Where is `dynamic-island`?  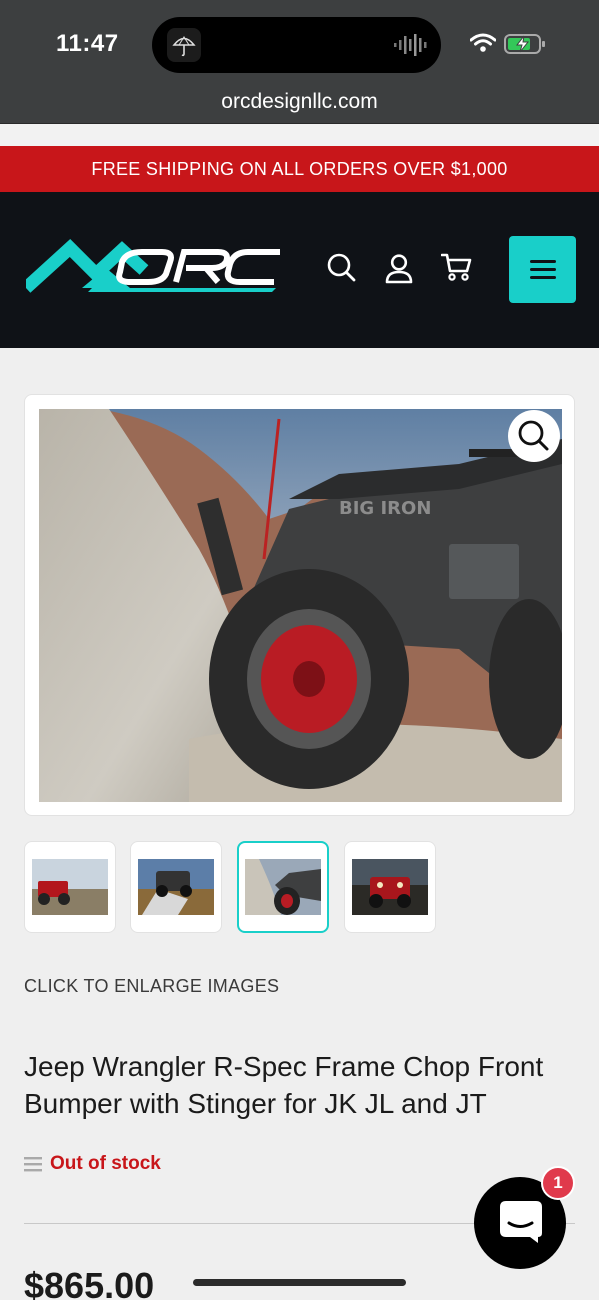
dynamic-island is located at coordinates (296, 45).